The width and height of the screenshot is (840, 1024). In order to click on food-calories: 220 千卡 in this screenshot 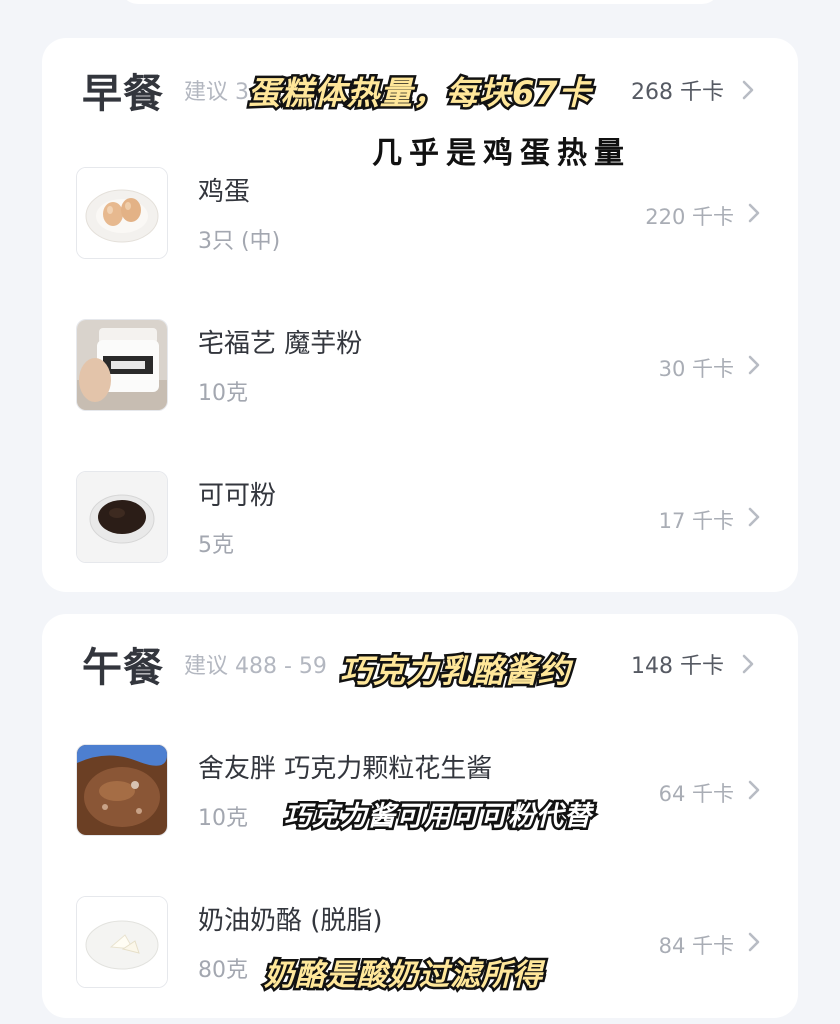, I will do `click(689, 217)`.